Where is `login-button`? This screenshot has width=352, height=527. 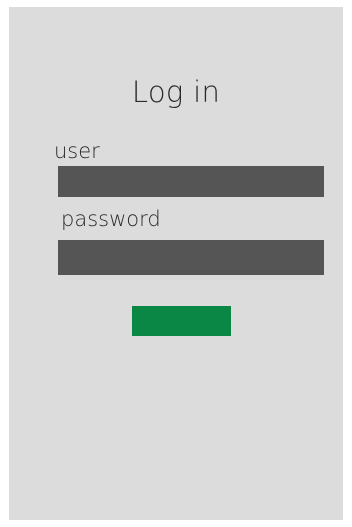
login-button is located at coordinates (181, 321).